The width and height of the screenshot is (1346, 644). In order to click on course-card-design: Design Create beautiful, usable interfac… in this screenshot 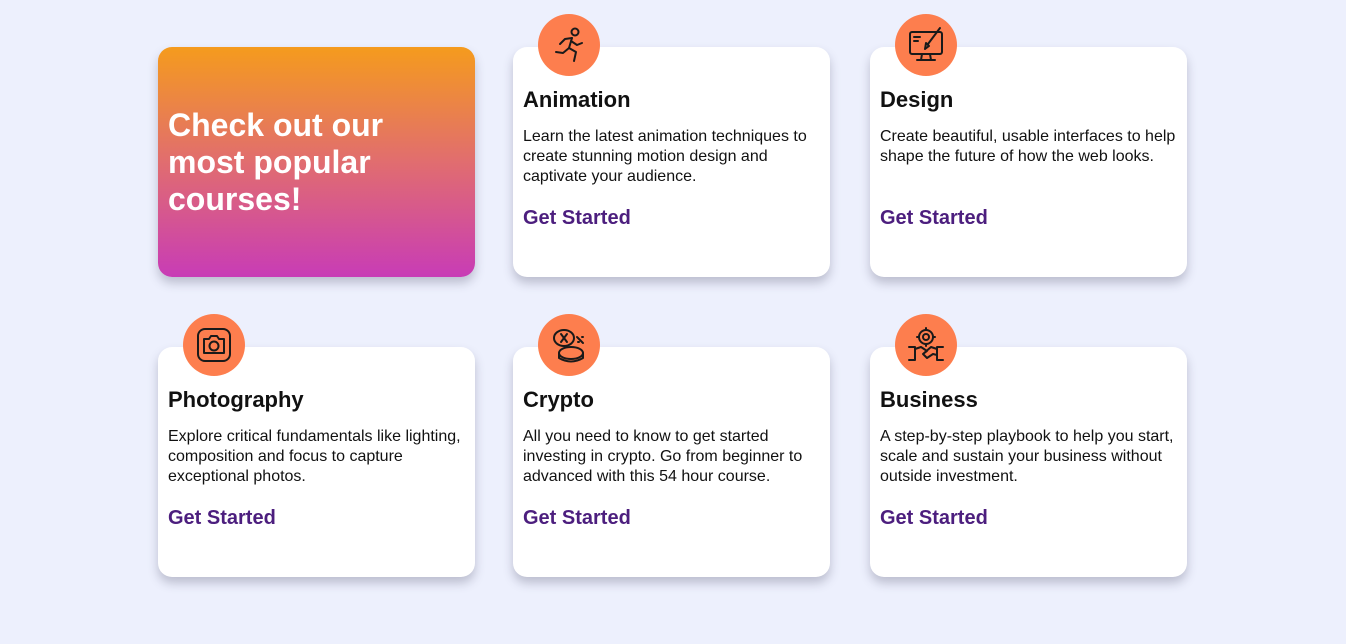, I will do `click(1028, 145)`.